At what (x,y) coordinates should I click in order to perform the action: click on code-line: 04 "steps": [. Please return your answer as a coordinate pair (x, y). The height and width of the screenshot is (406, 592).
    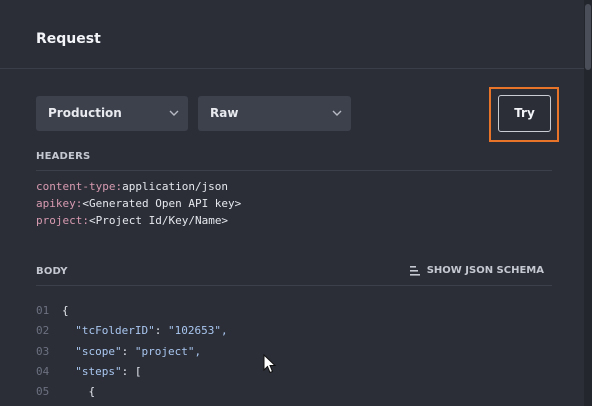
    Looking at the image, I should click on (88, 373).